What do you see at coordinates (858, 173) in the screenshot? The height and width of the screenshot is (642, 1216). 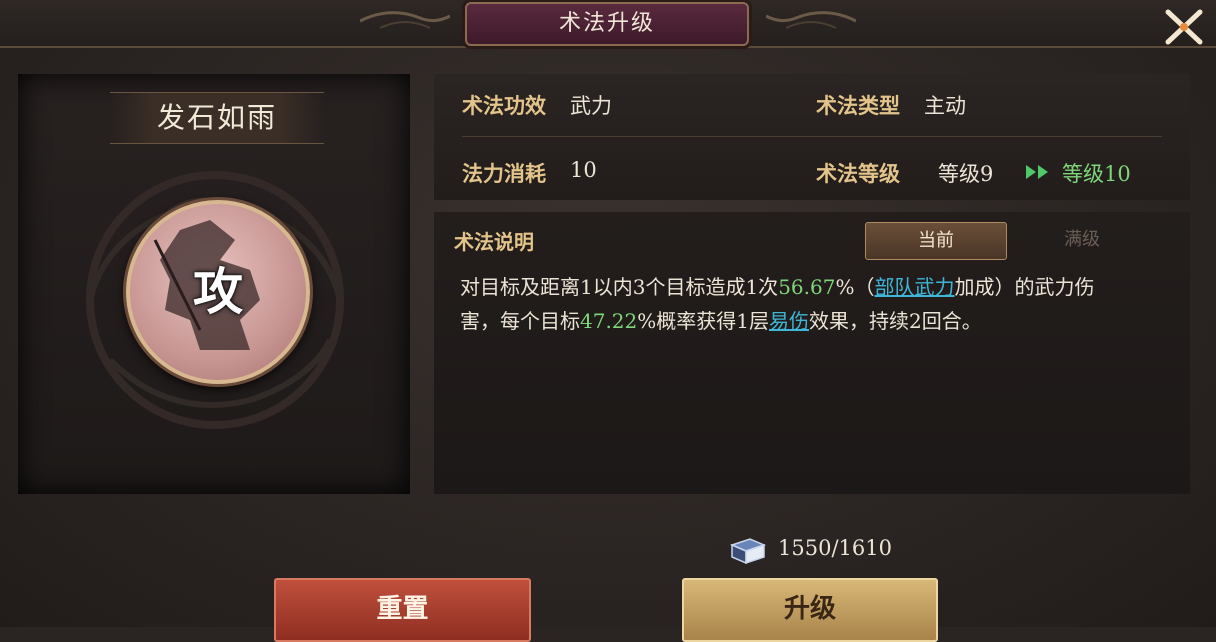 I see `level-label: 术法等级` at bounding box center [858, 173].